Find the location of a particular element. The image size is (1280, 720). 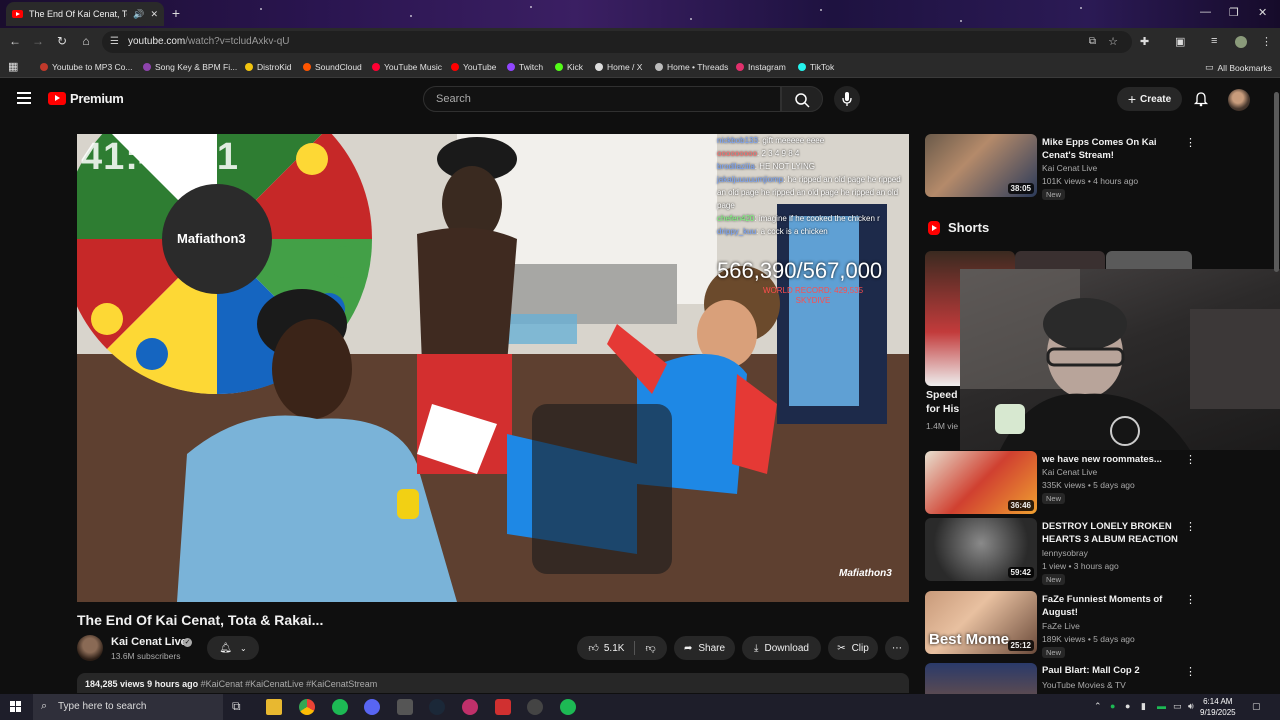

browser-tab: The End Of Kai Cenat, Tota 🔊 ✕ is located at coordinates (85, 14).